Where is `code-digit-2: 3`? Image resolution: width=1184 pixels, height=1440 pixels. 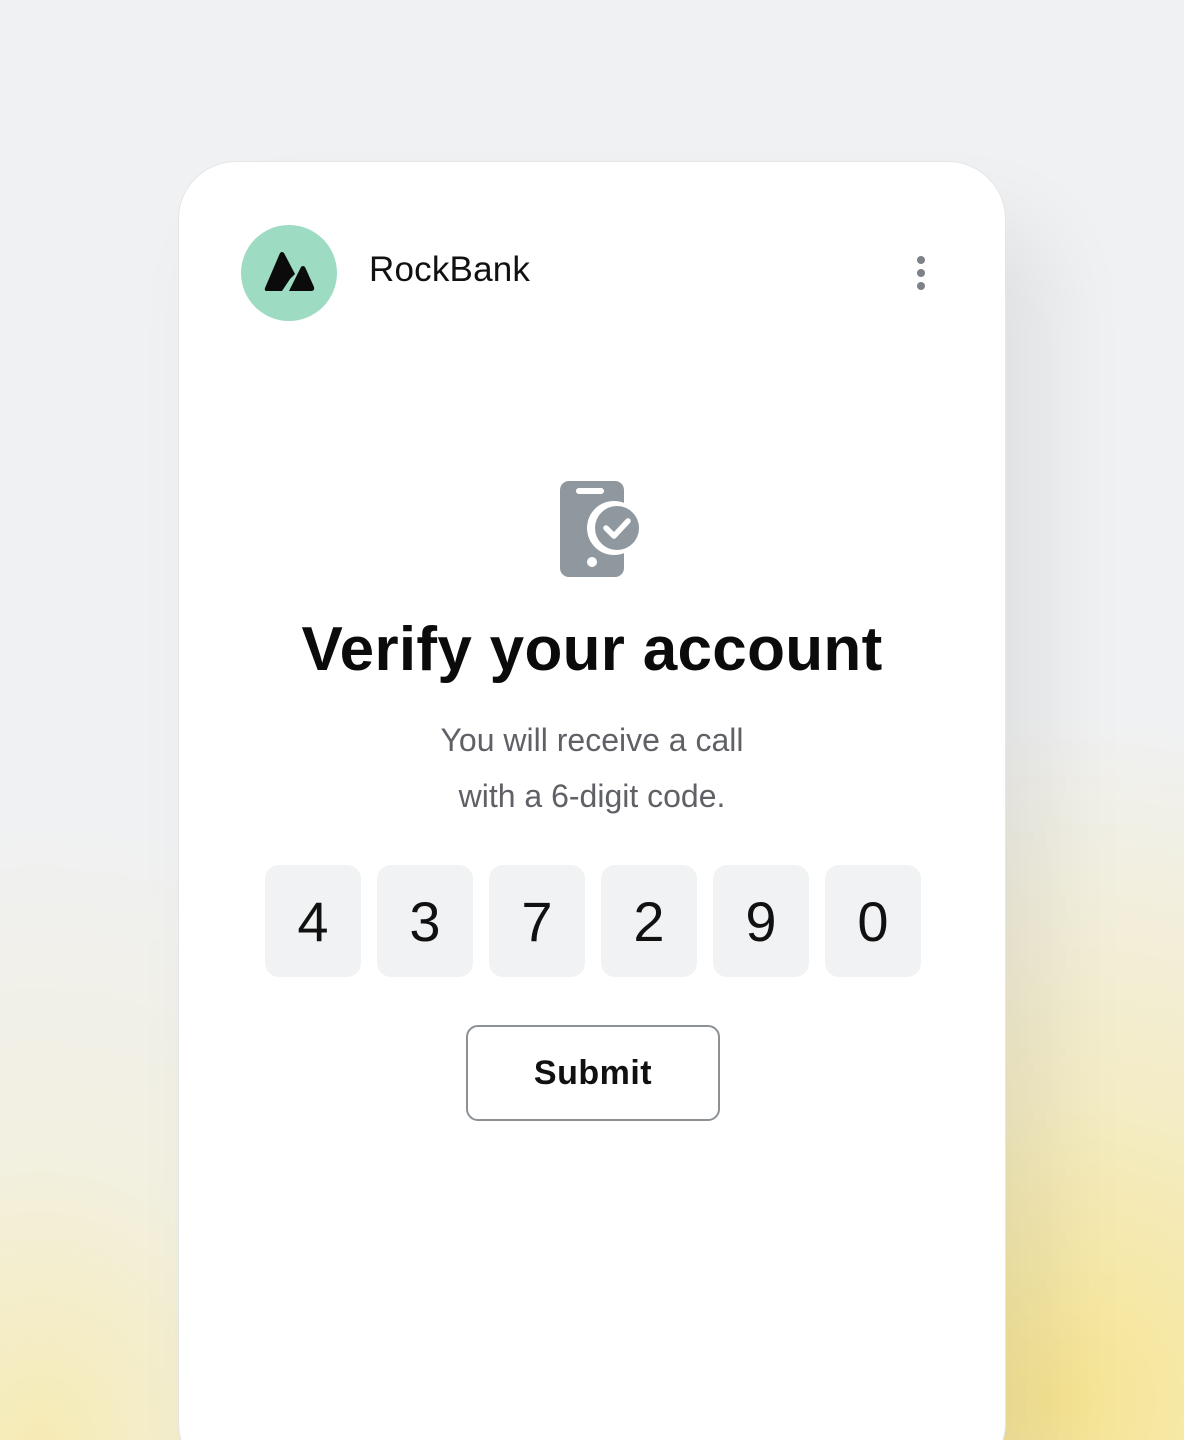 code-digit-2: 3 is located at coordinates (425, 921).